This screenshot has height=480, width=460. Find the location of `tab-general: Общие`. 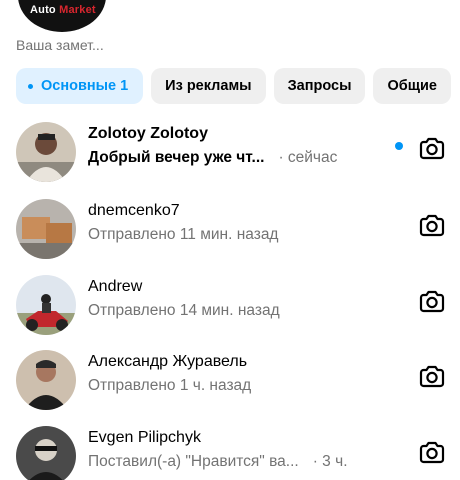

tab-general: Общие is located at coordinates (412, 86).